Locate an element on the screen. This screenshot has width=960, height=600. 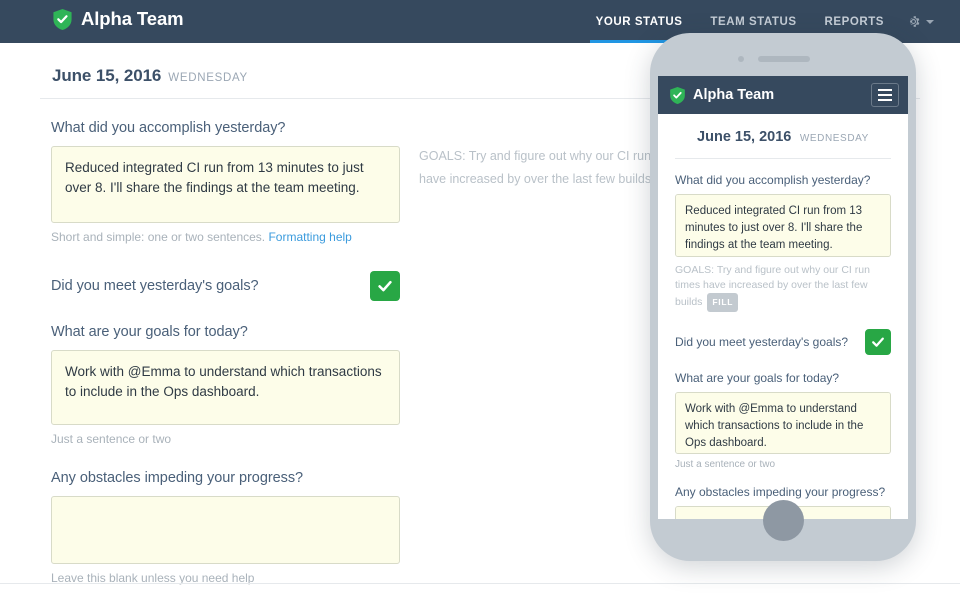
phone-question-4-label: Any obstacles impeding your progress? is located at coordinates (780, 492).